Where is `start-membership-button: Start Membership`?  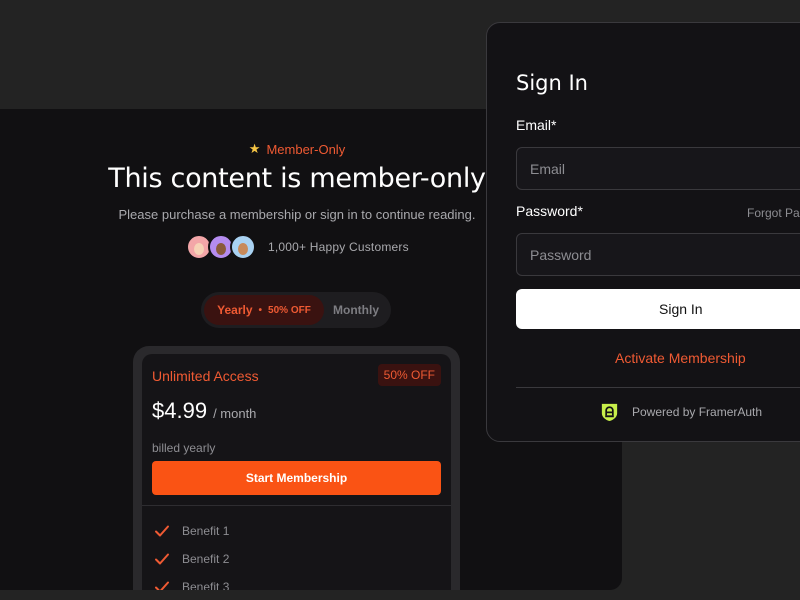
start-membership-button: Start Membership is located at coordinates (296, 478).